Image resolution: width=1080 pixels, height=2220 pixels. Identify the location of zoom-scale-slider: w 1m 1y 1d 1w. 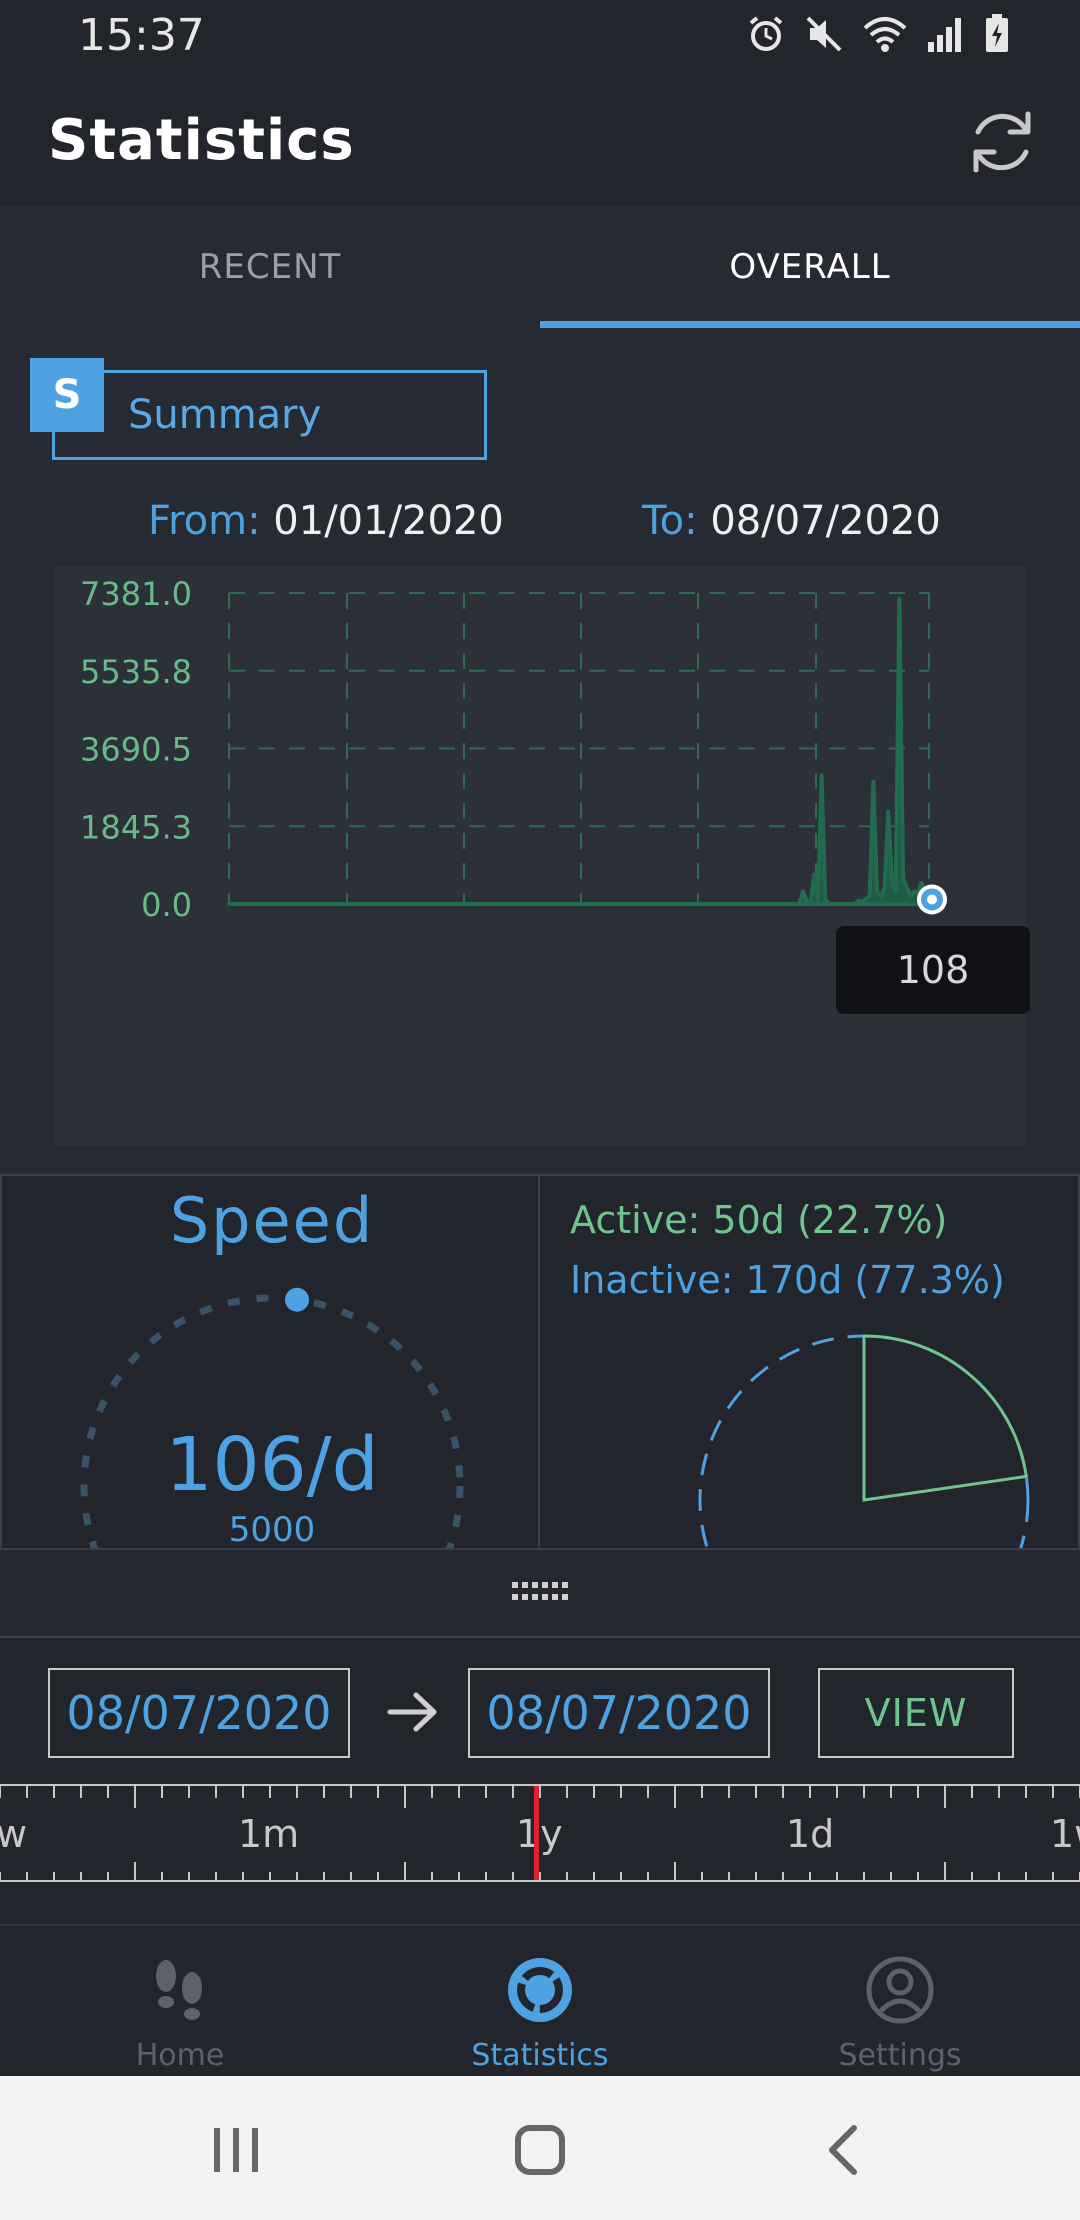
(540, 1833).